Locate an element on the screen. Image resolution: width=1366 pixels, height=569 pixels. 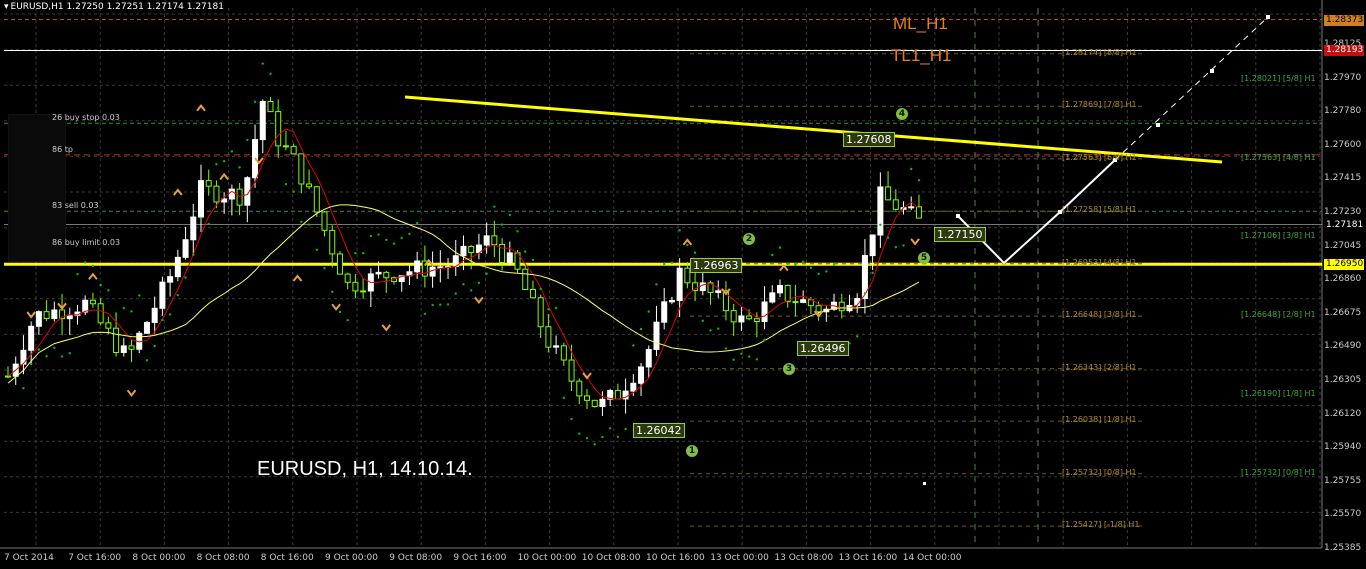
murrey-label-right: [1.28021] [5/8] H1 is located at coordinates (1278, 79).